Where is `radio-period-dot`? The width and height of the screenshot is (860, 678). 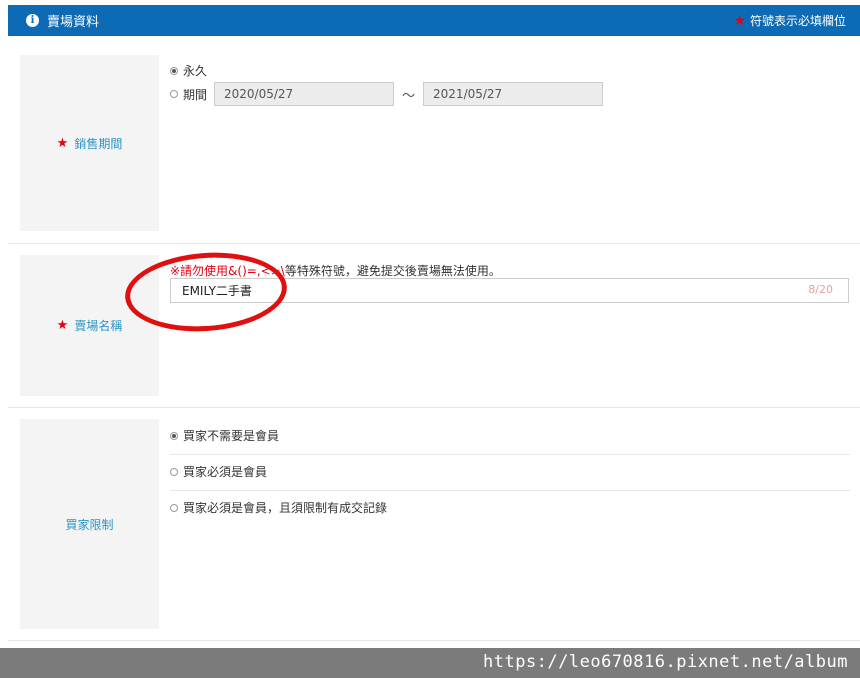 radio-period-dot is located at coordinates (174, 94).